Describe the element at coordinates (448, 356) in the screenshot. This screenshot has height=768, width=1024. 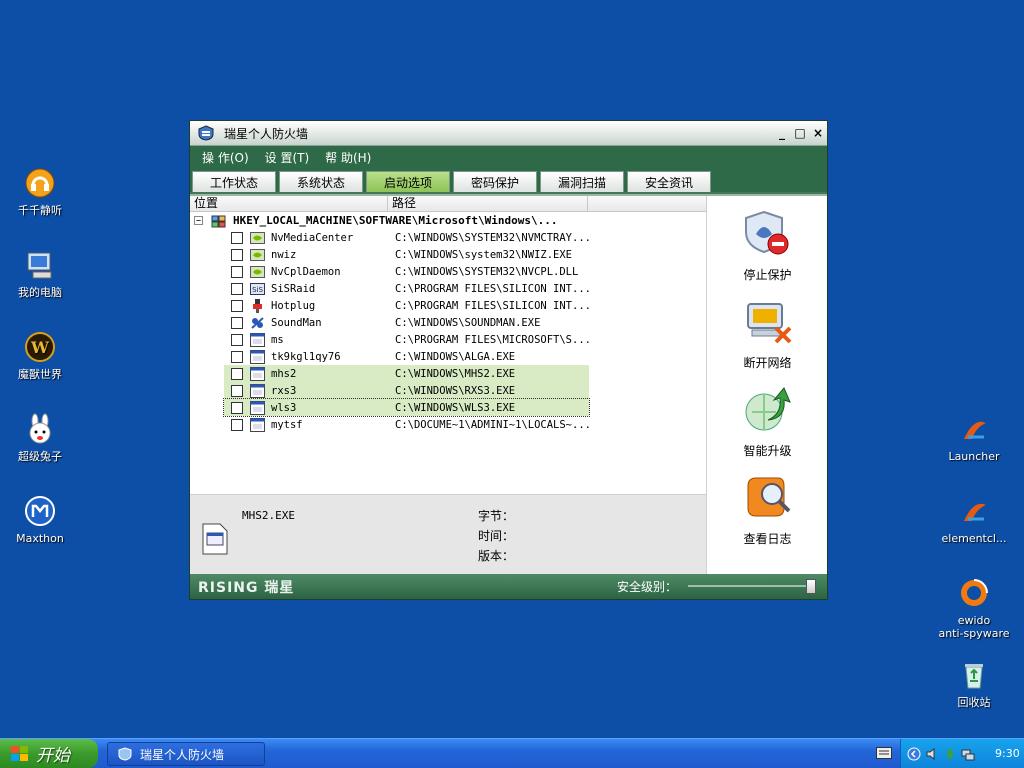
I see `table-row: tk9kgl1qy76 C:\WINDOWS\ALGA.EXE` at that location.